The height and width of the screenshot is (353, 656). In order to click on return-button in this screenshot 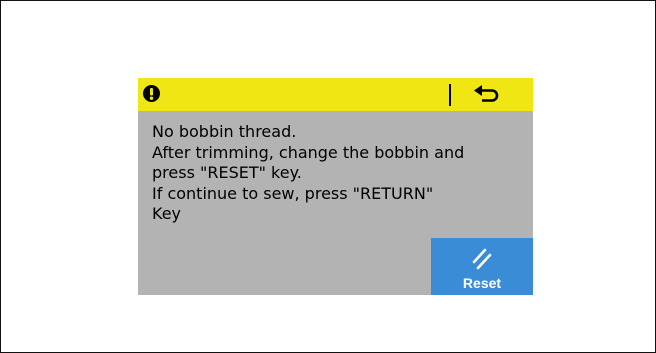, I will do `click(488, 94)`.